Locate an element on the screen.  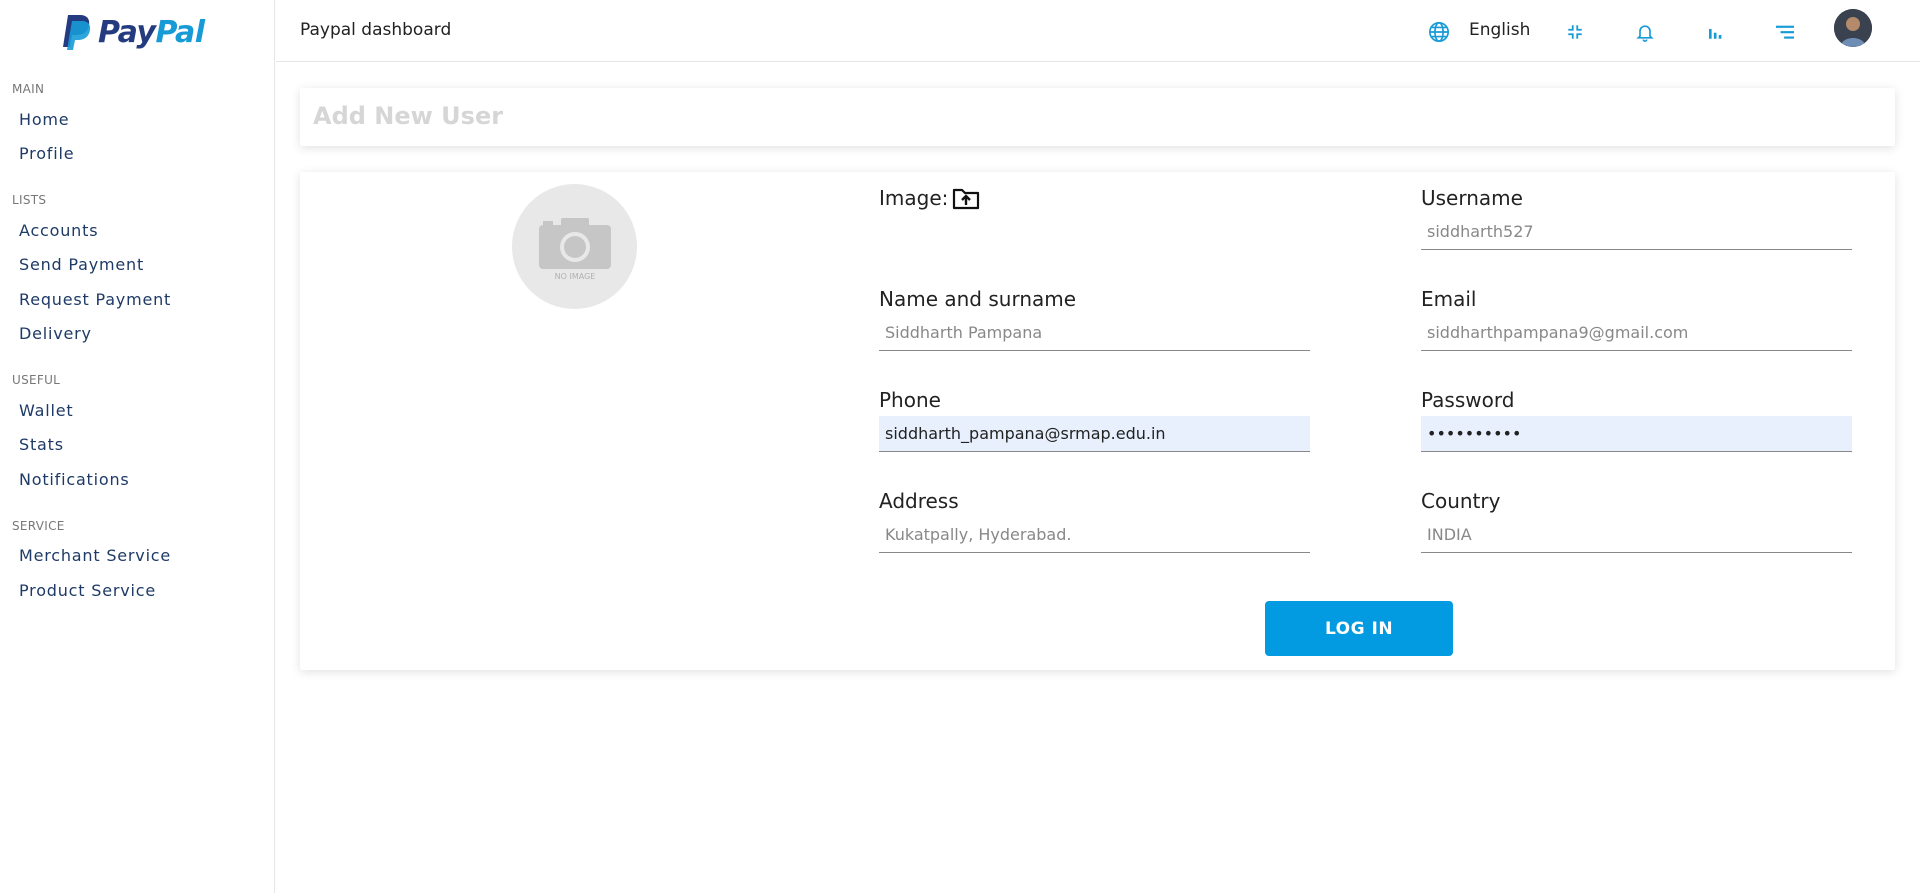
sidebar-item-home: Home is located at coordinates (44, 119).